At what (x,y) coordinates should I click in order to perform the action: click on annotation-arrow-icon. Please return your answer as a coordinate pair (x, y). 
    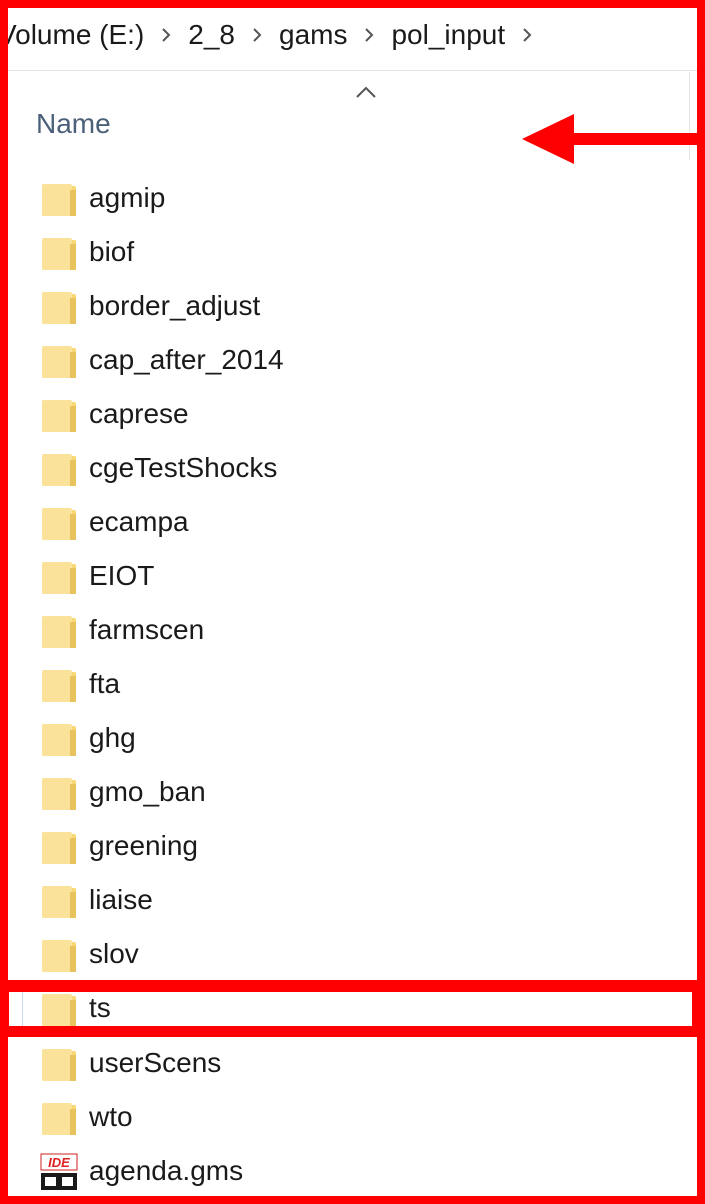
    Looking at the image, I should click on (612, 139).